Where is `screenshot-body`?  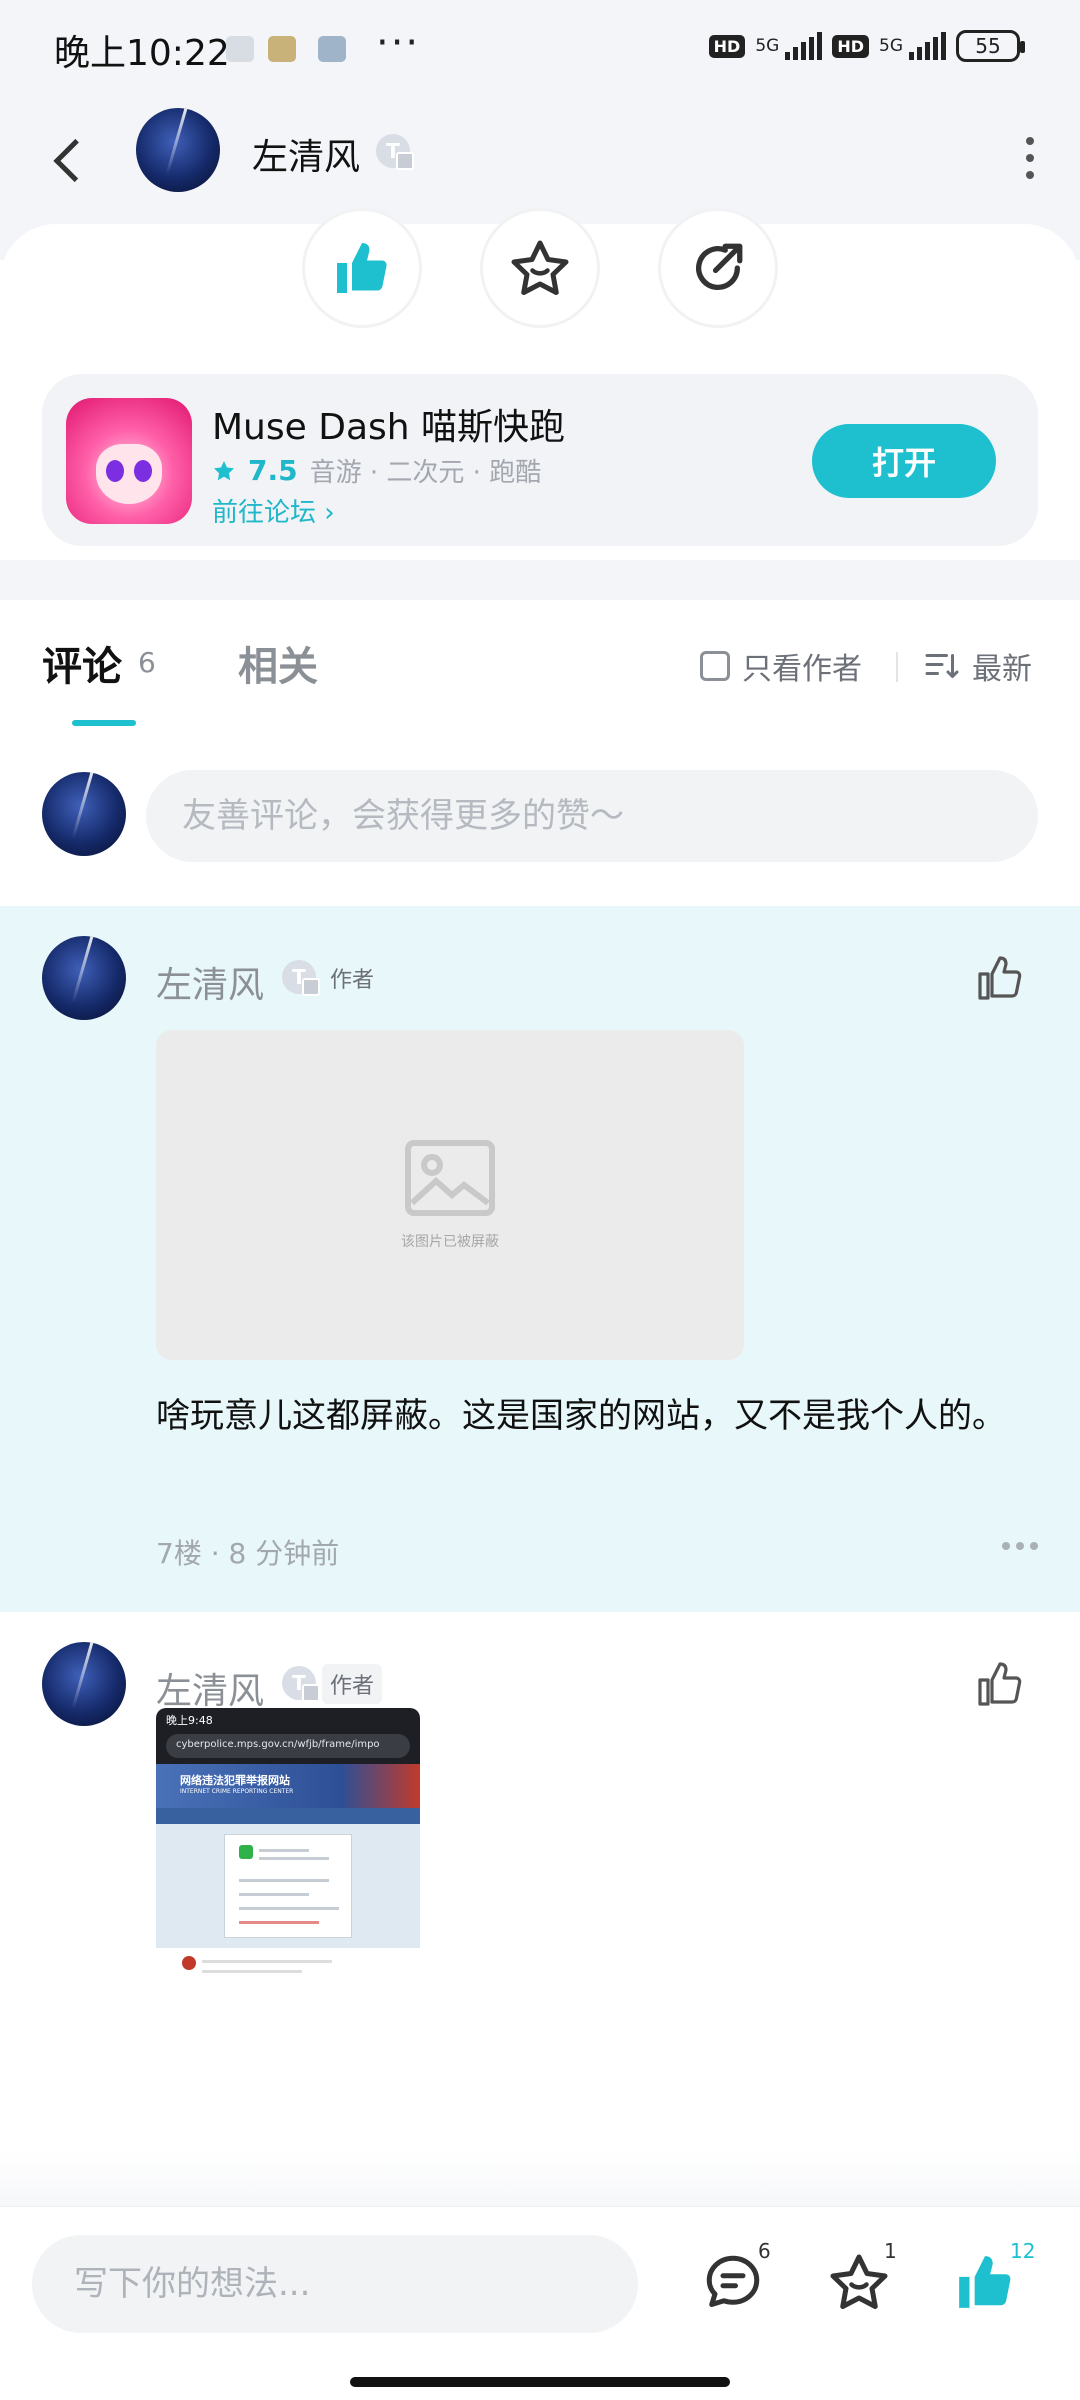
screenshot-body is located at coordinates (288, 1886).